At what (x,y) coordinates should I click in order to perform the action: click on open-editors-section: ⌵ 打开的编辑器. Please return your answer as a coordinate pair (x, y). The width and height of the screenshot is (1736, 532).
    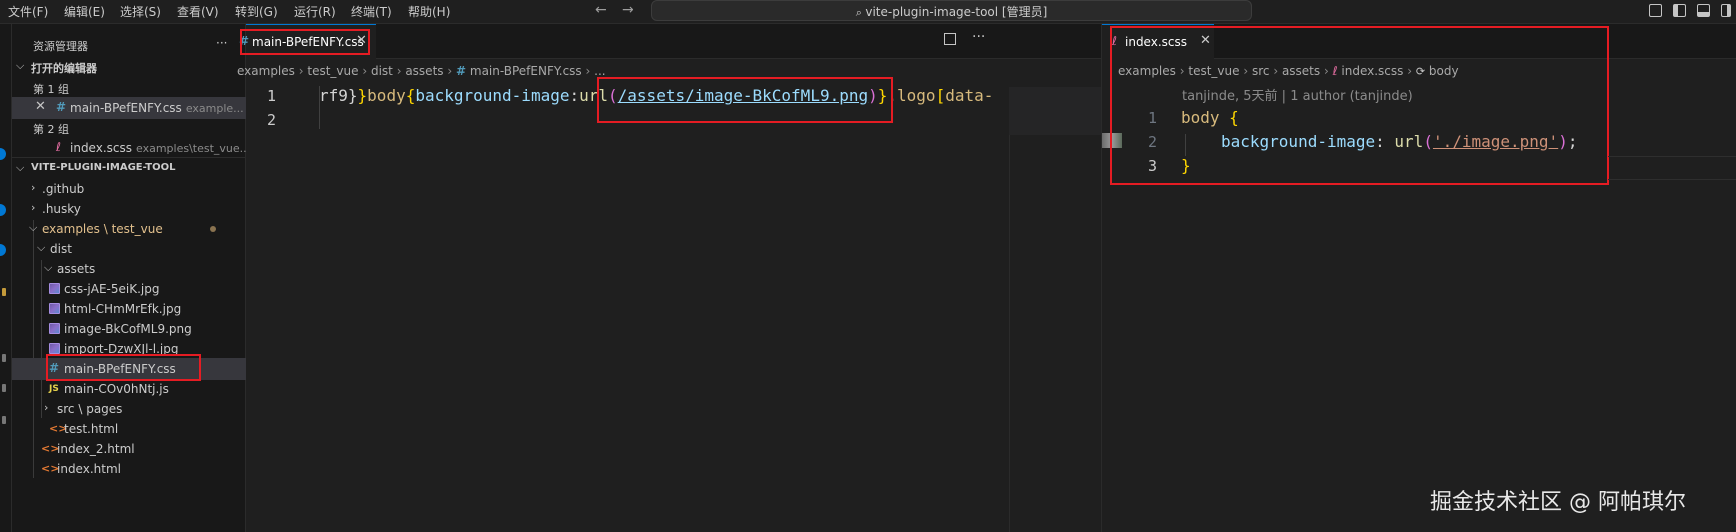
    Looking at the image, I should click on (129, 67).